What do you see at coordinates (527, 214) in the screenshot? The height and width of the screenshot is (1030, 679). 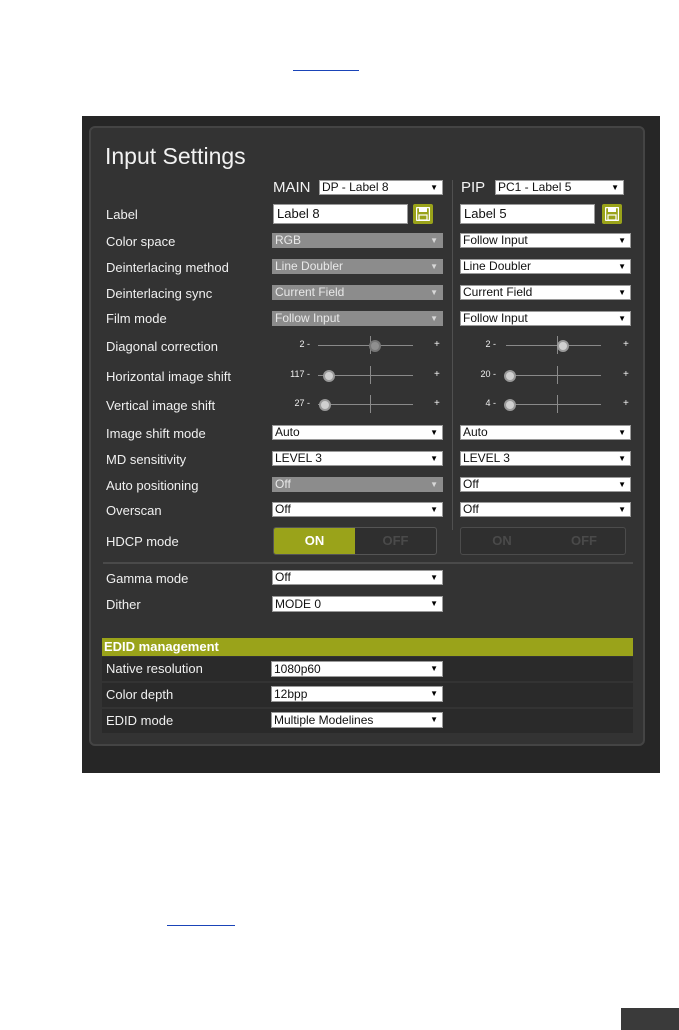 I see `pip-label-input: Label 5` at bounding box center [527, 214].